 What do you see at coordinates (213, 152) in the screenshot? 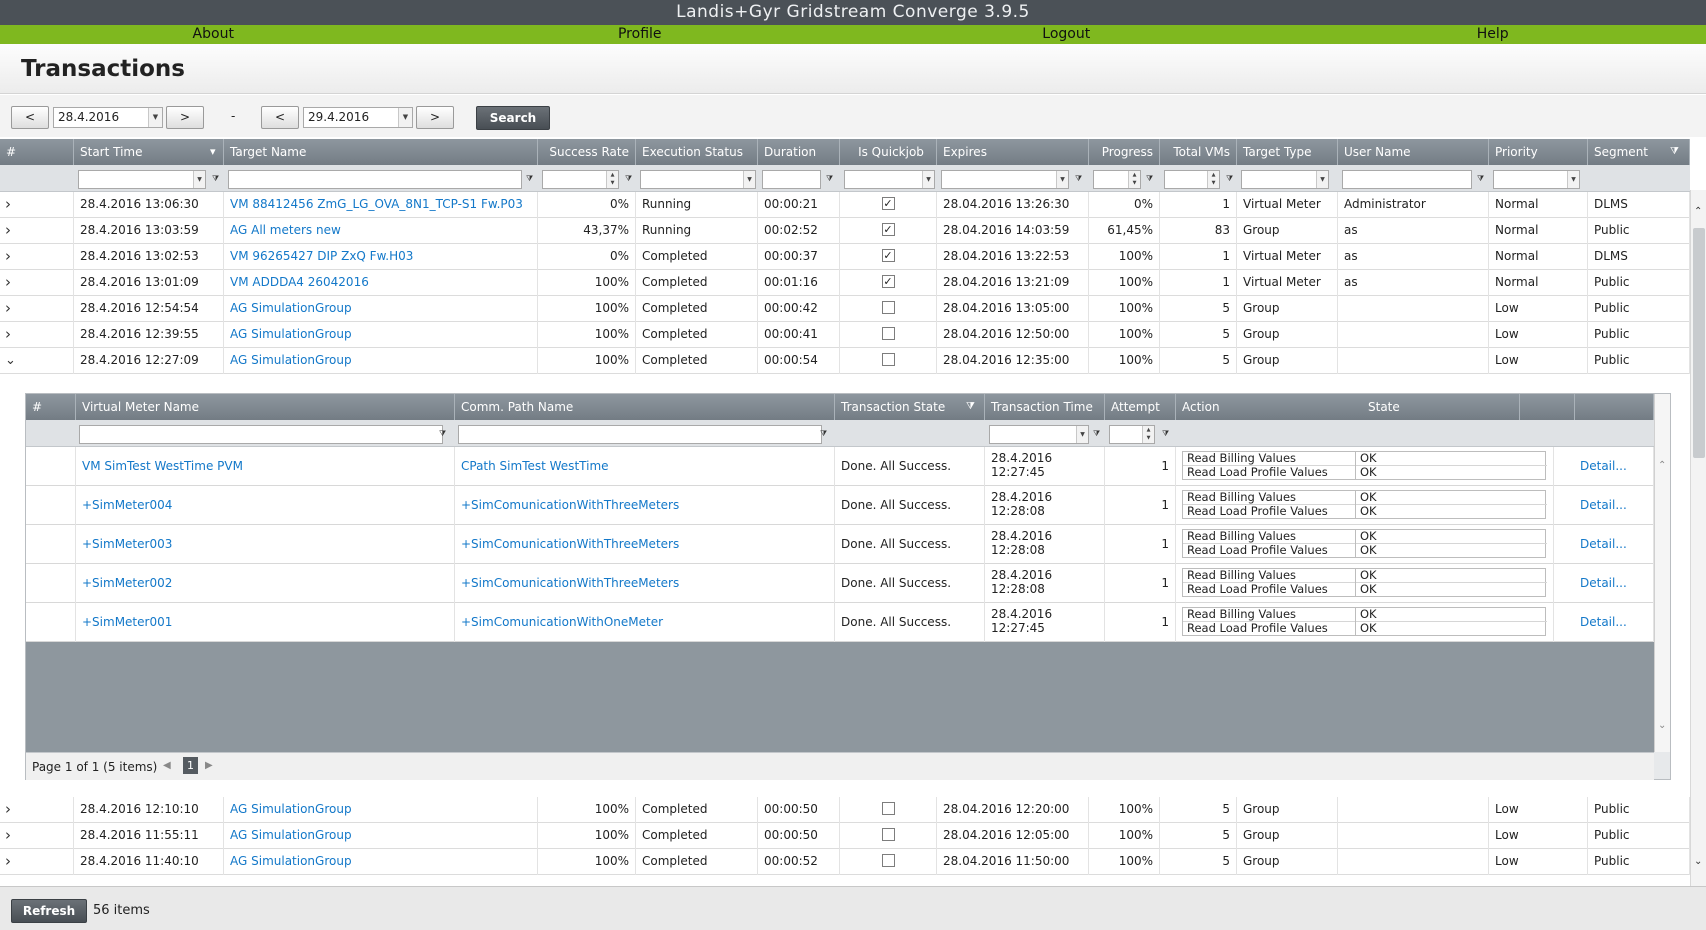
I see `sort-dropdown-icon: ▾` at bounding box center [213, 152].